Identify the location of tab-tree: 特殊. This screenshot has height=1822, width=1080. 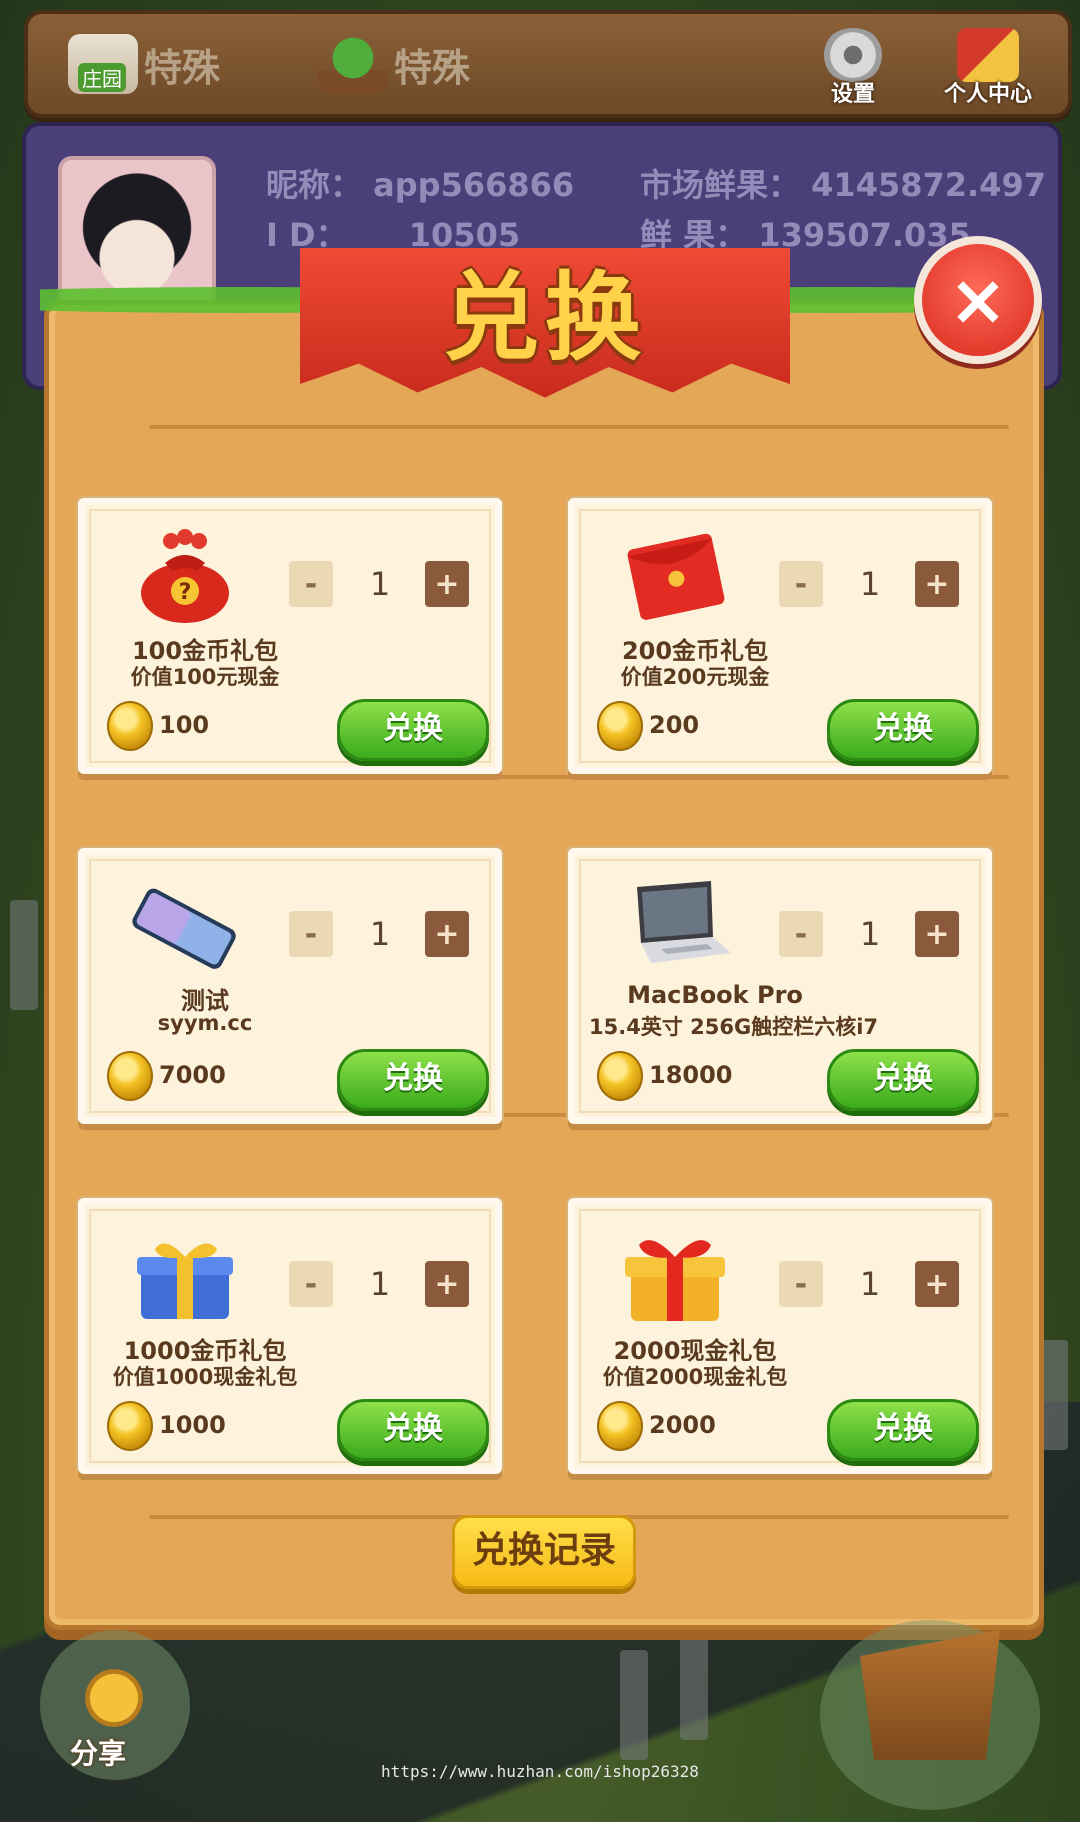
(394, 64).